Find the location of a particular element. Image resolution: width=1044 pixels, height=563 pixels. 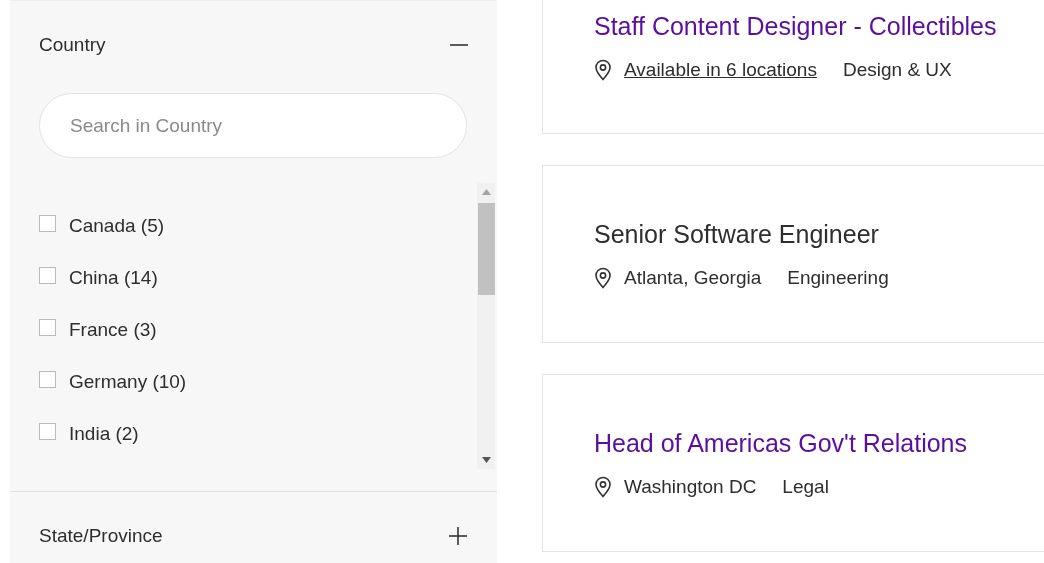

plus-icon is located at coordinates (458, 536).